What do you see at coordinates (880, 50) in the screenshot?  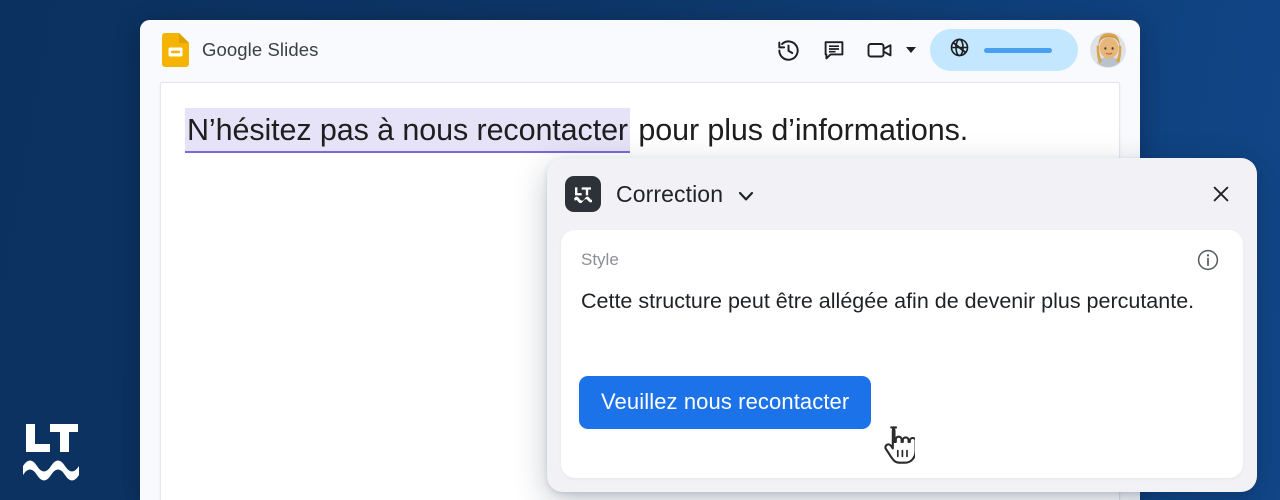 I see `video-camera-icon` at bounding box center [880, 50].